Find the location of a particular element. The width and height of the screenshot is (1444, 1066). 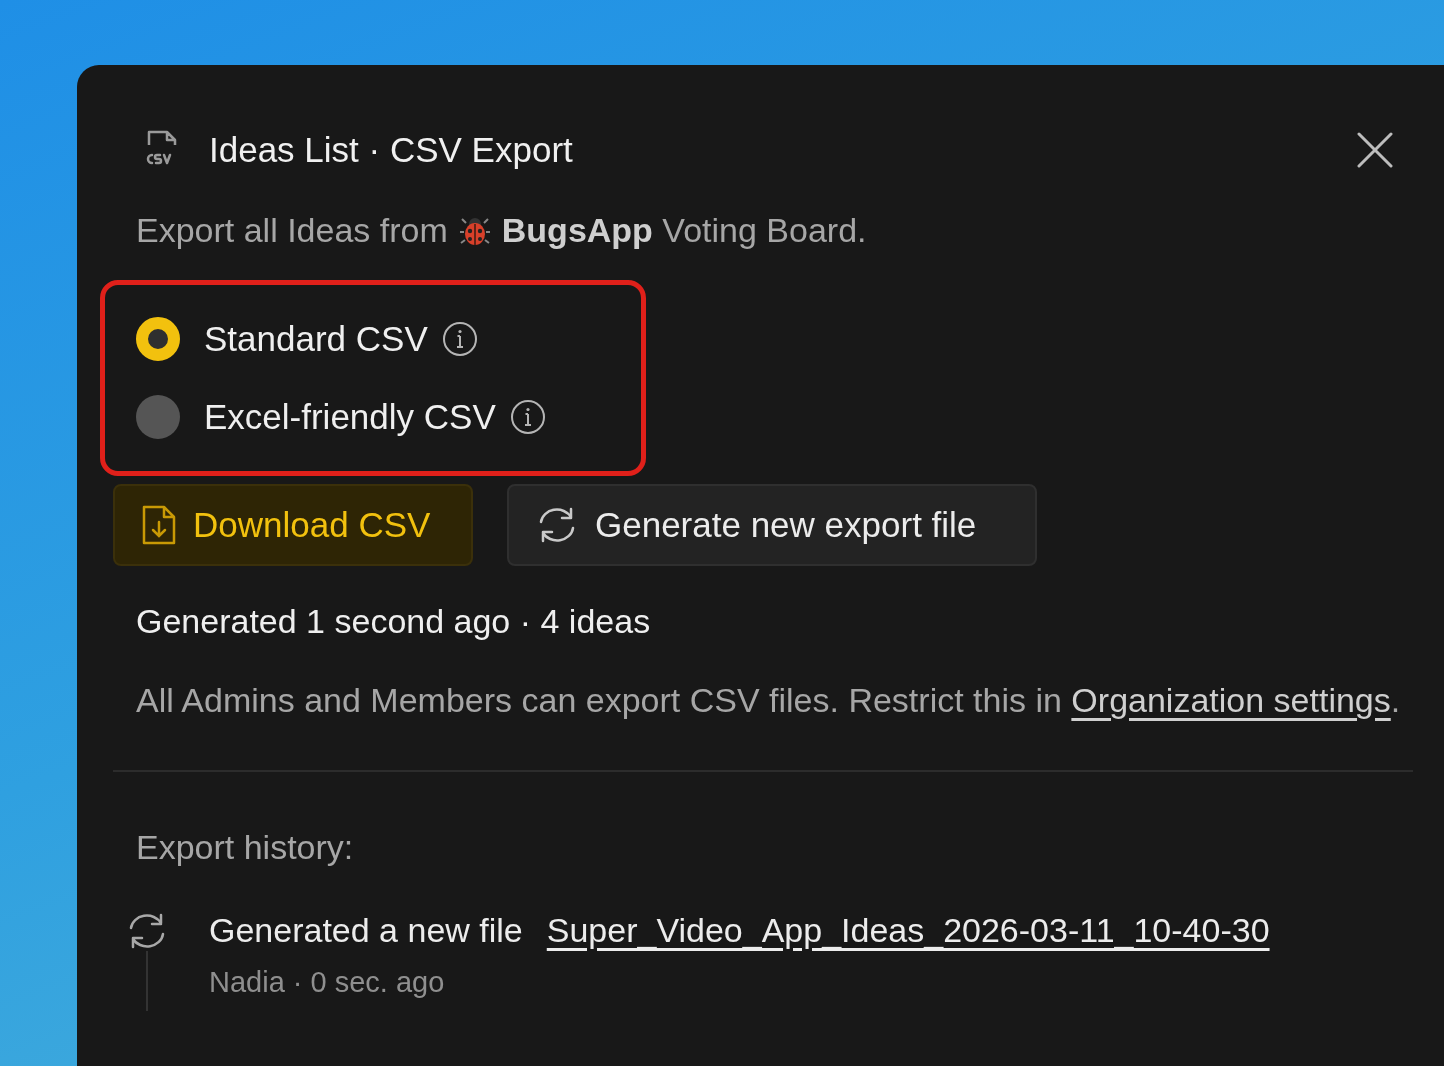

settings-link: Organization settings is located at coordinates (1231, 700).